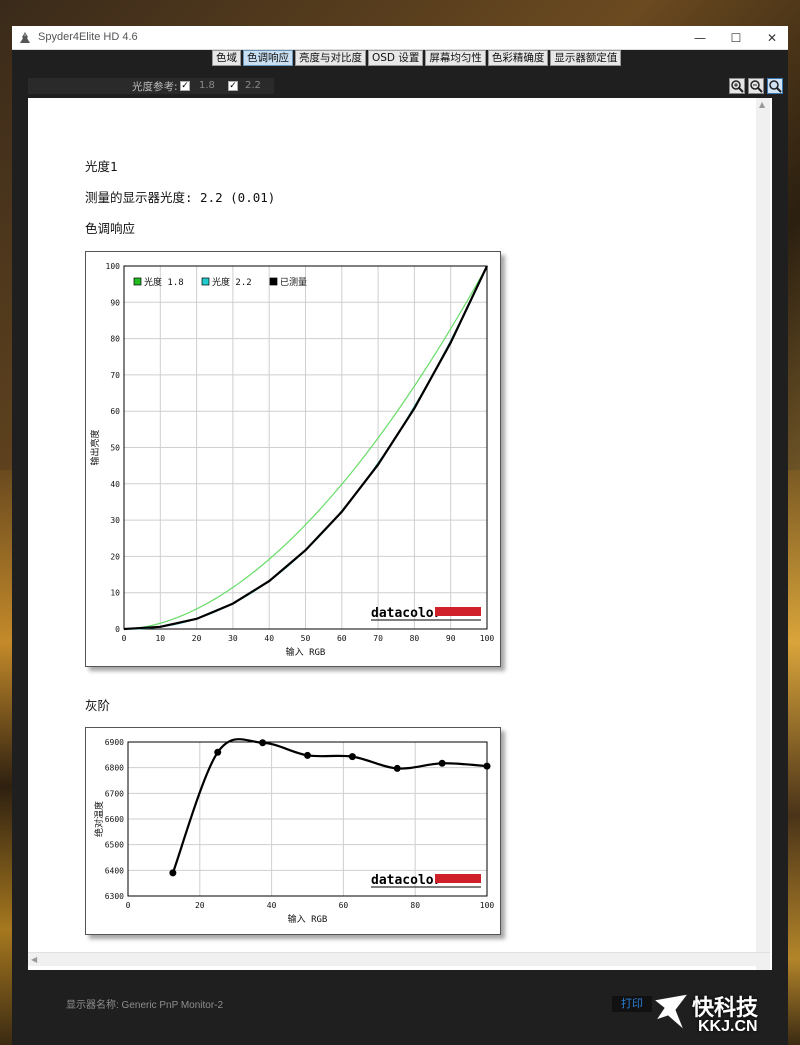  What do you see at coordinates (396, 58) in the screenshot?
I see `tab-osd-settings: OSD 设置` at bounding box center [396, 58].